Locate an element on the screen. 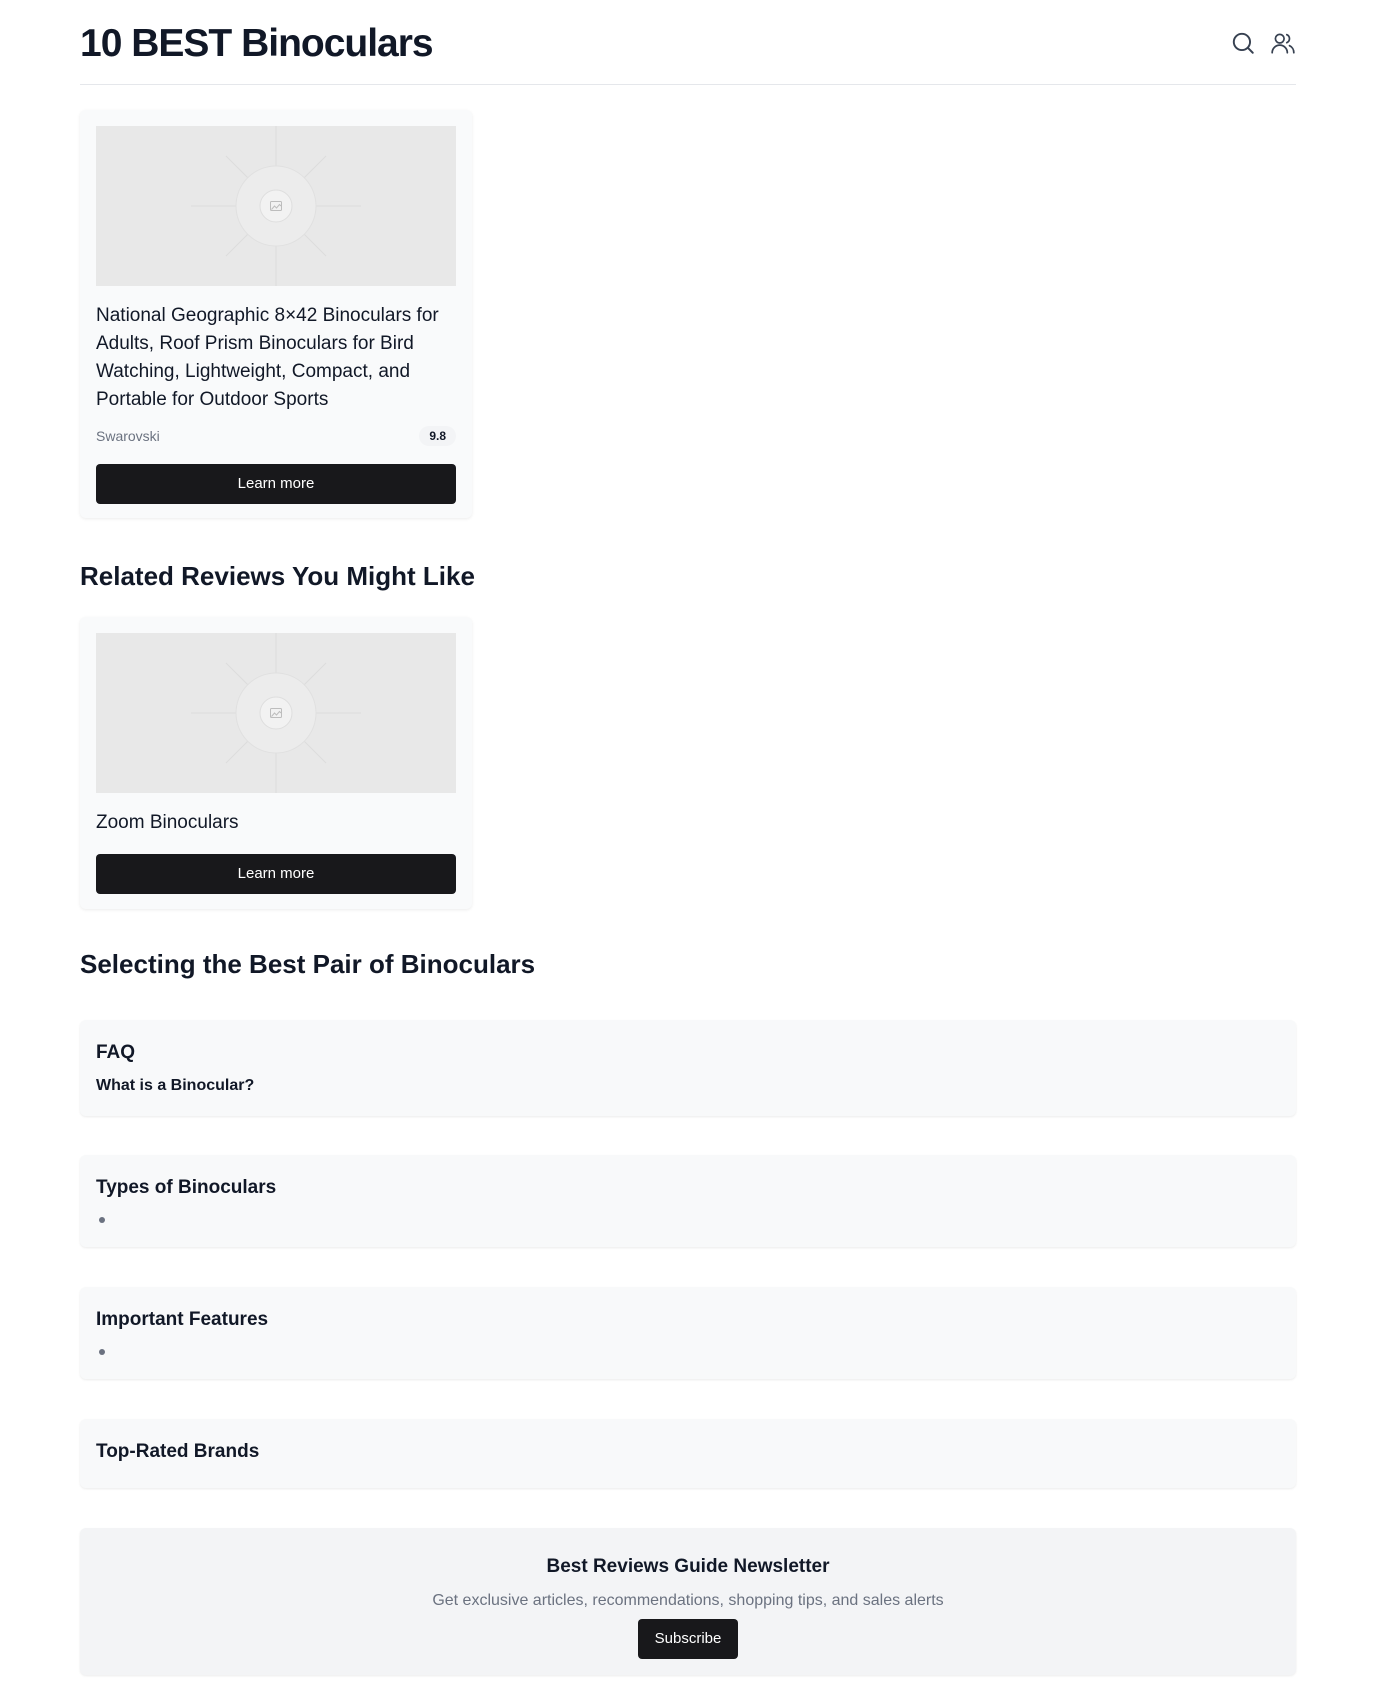 The height and width of the screenshot is (1700, 1376). brands-title: Top-Rated Brands is located at coordinates (178, 1451).